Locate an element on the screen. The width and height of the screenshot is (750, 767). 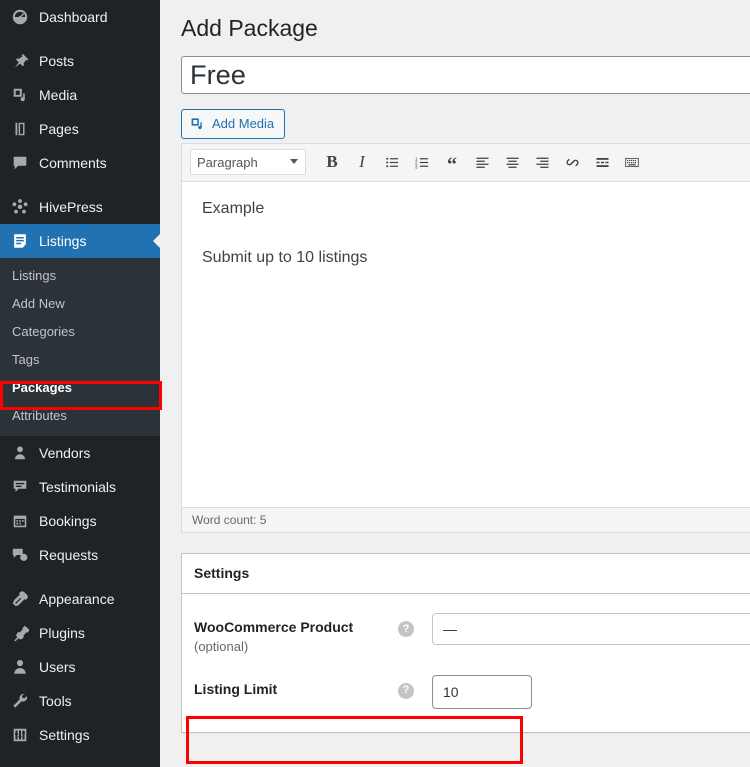
sidebar-item-pages: Pages is located at coordinates (80, 129).